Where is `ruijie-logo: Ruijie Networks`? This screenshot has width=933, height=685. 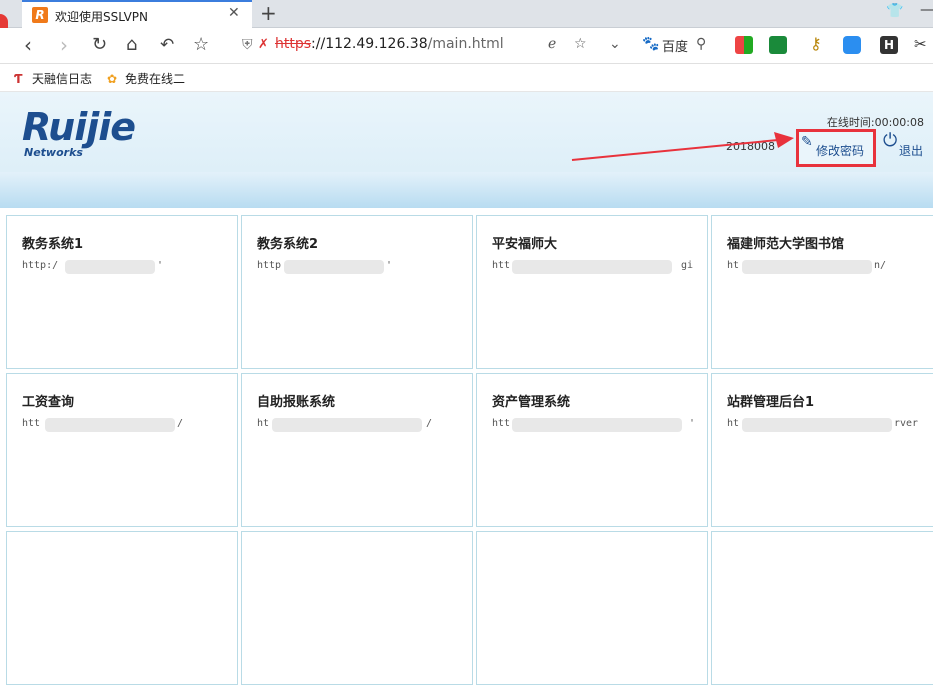 ruijie-logo: Ruijie Networks is located at coordinates (79, 132).